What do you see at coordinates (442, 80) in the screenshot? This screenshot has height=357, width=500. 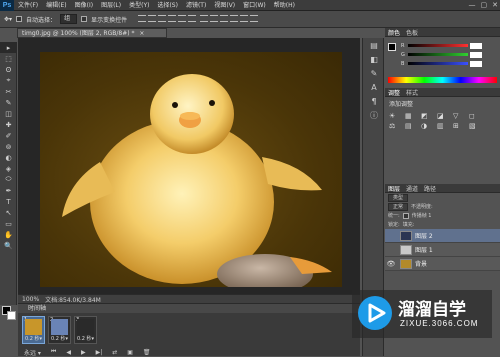 I see `spectrum-bar` at bounding box center [442, 80].